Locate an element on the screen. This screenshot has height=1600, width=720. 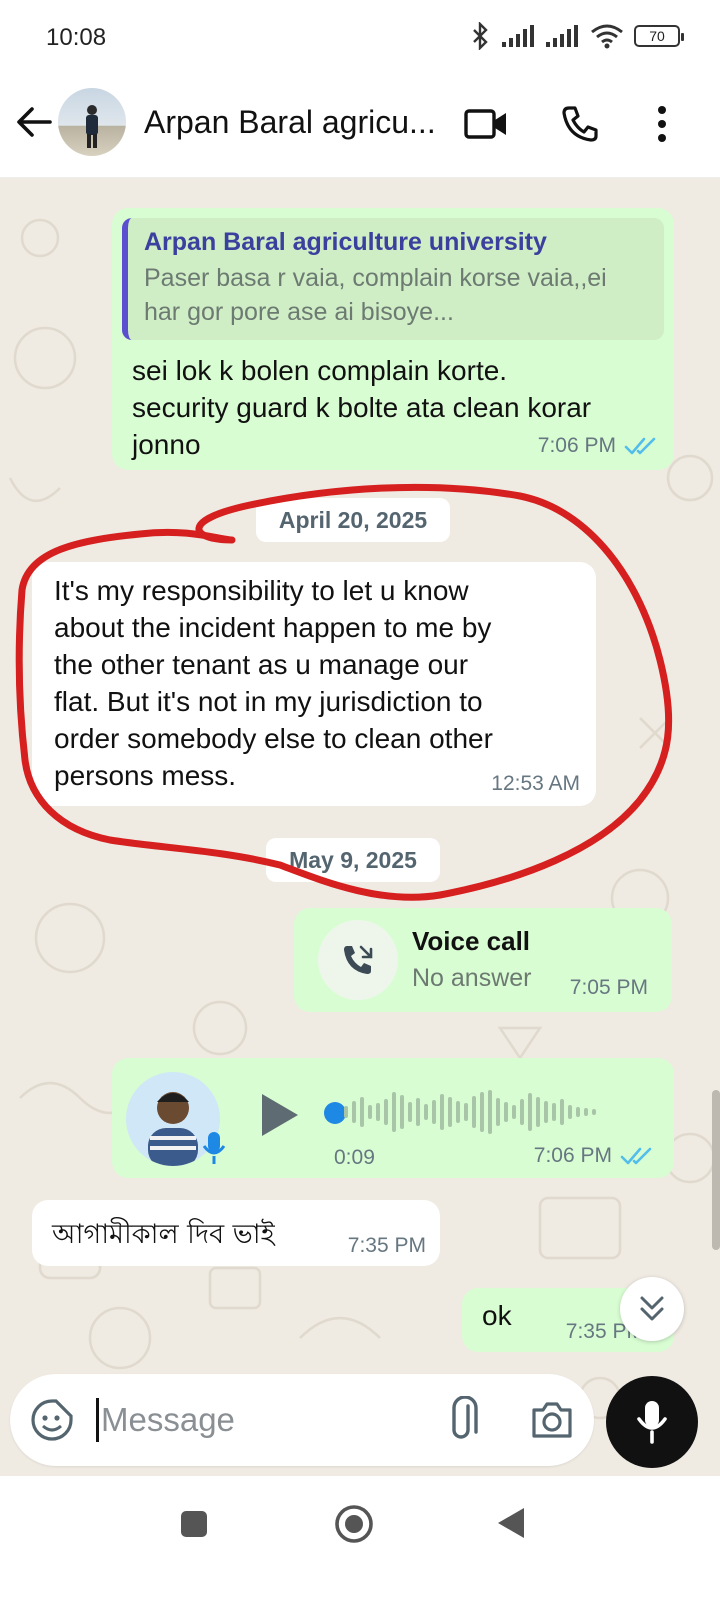
scroll-to-bottom-button is located at coordinates (652, 1309).